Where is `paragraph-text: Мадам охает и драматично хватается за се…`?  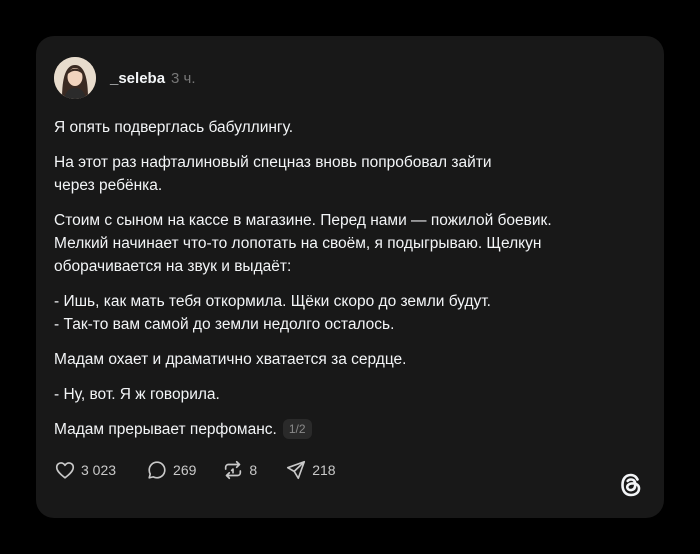 paragraph-text: Мадам охает и драматично хватается за се… is located at coordinates (230, 359).